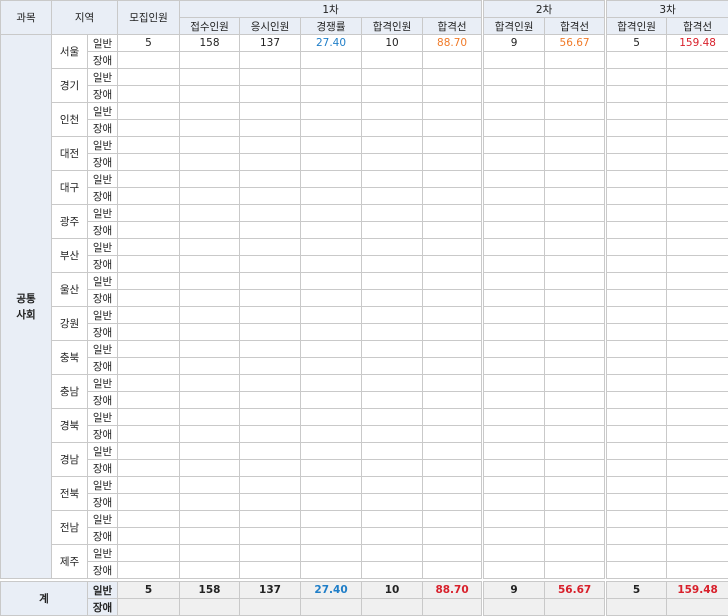  I want to click on region-row-14-general: 전남일반, so click(364, 519).